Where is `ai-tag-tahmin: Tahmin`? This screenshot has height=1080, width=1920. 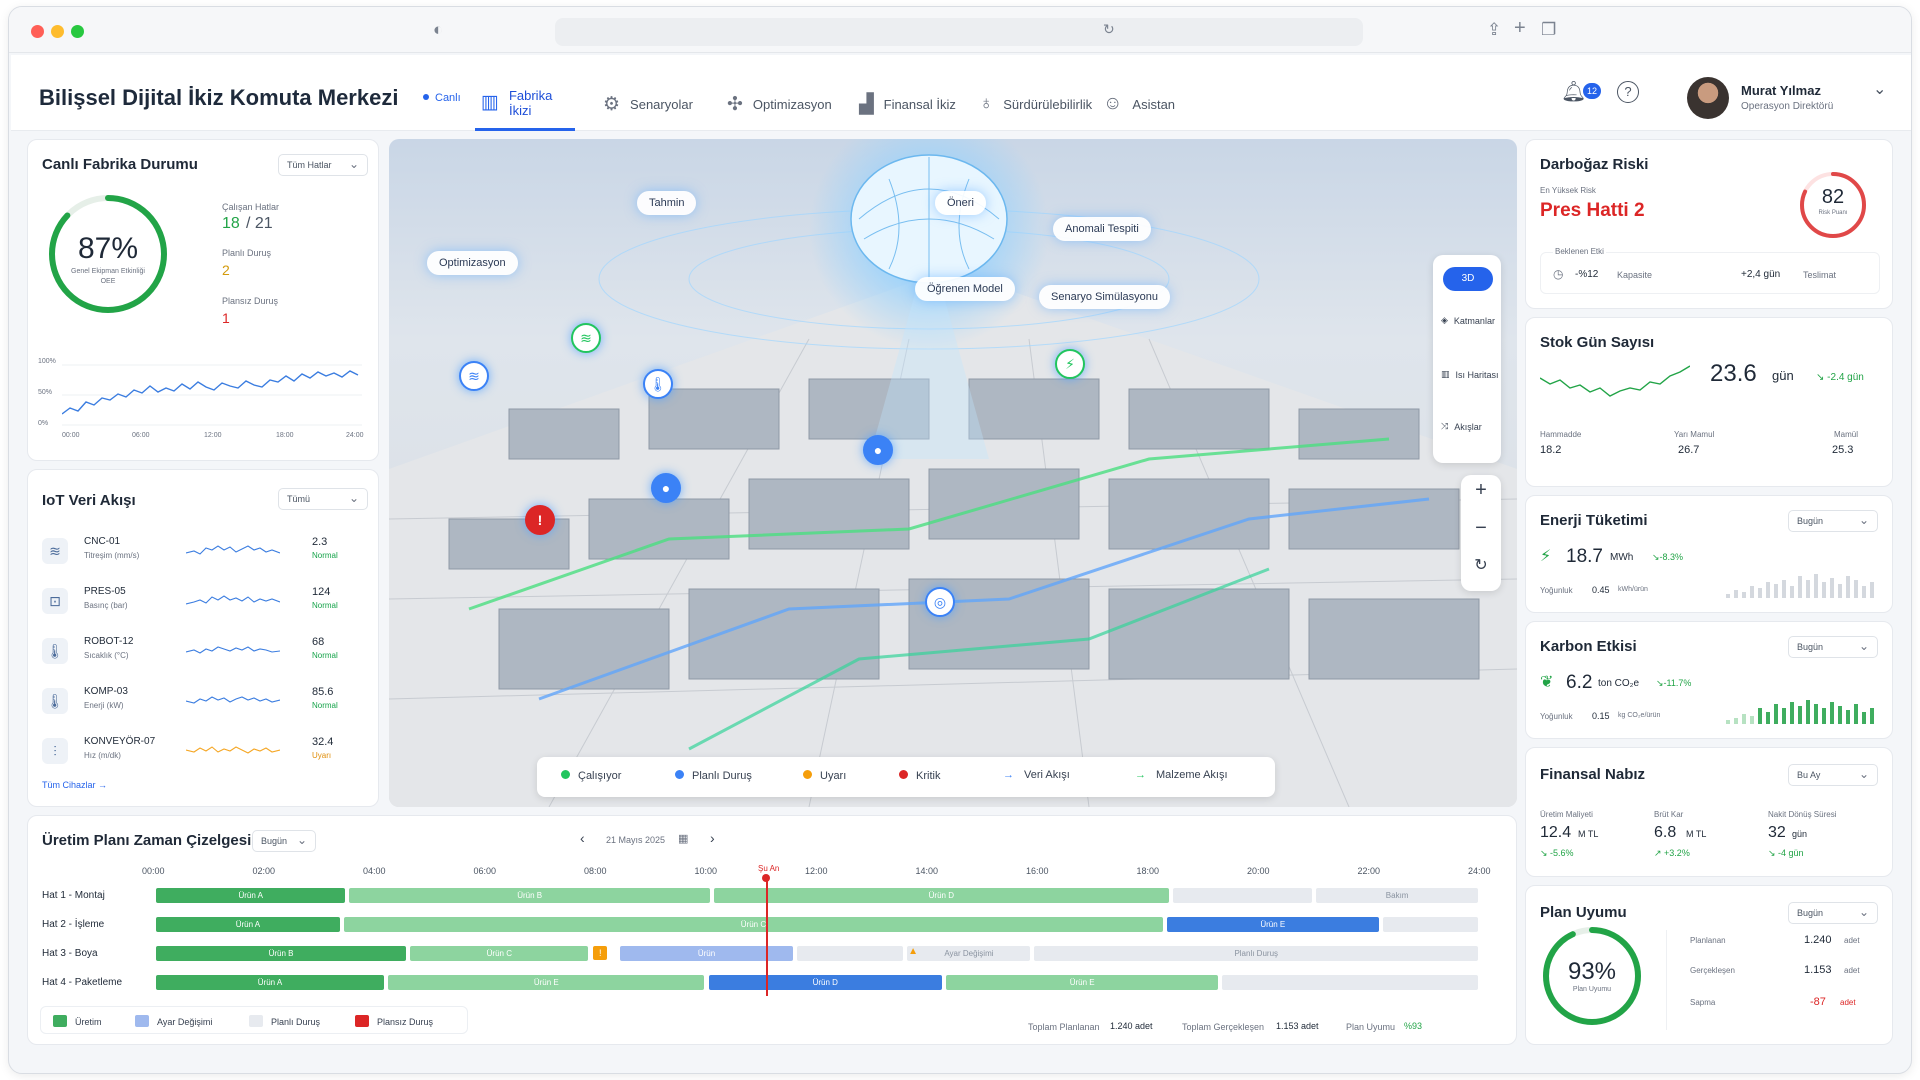
ai-tag-tahmin: Tahmin is located at coordinates (667, 203).